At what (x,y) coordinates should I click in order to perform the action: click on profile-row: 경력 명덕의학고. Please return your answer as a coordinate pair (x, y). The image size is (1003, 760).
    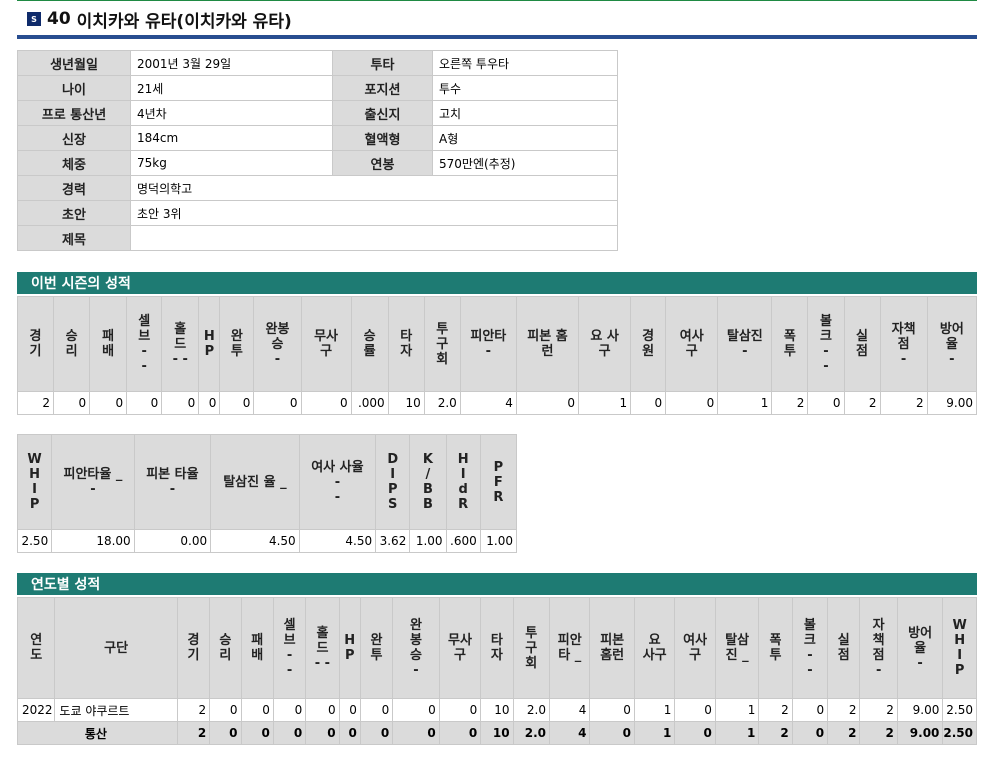
    Looking at the image, I should click on (317, 188).